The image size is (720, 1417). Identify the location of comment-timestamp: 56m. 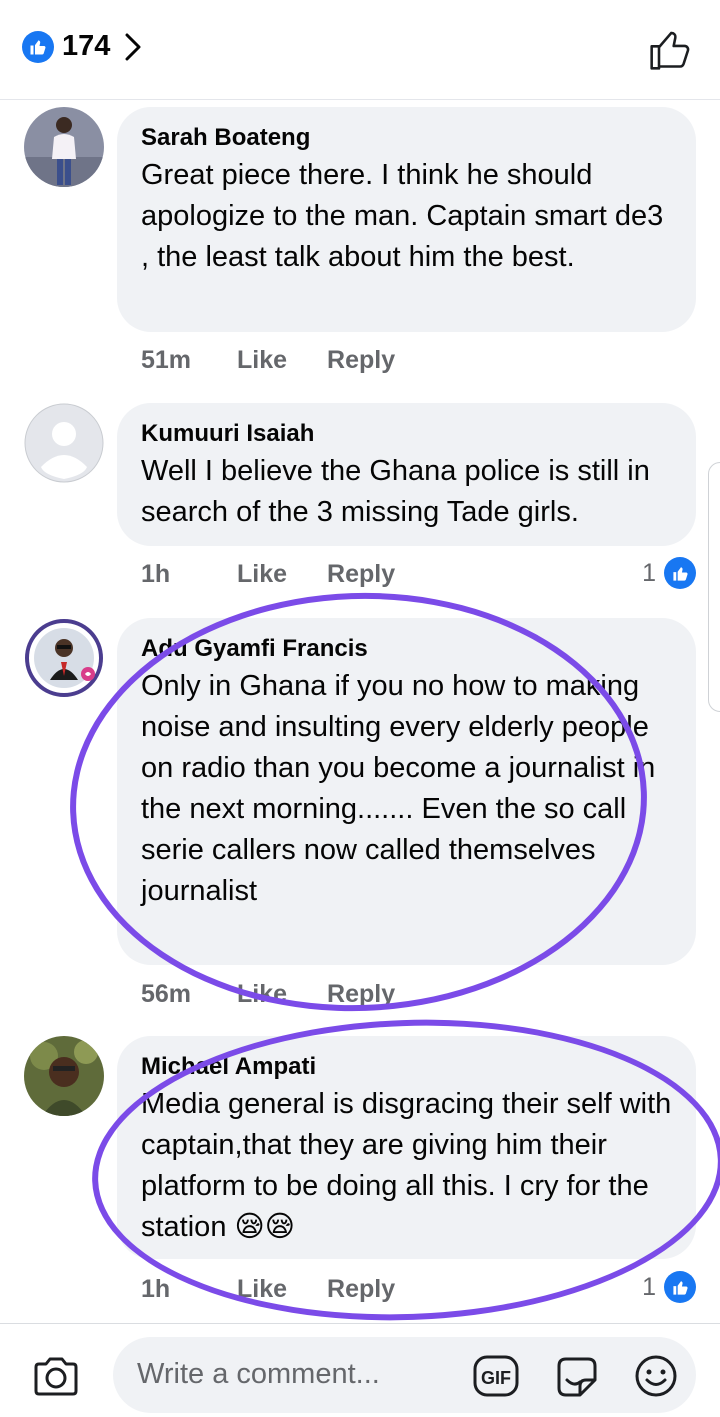
(176, 994).